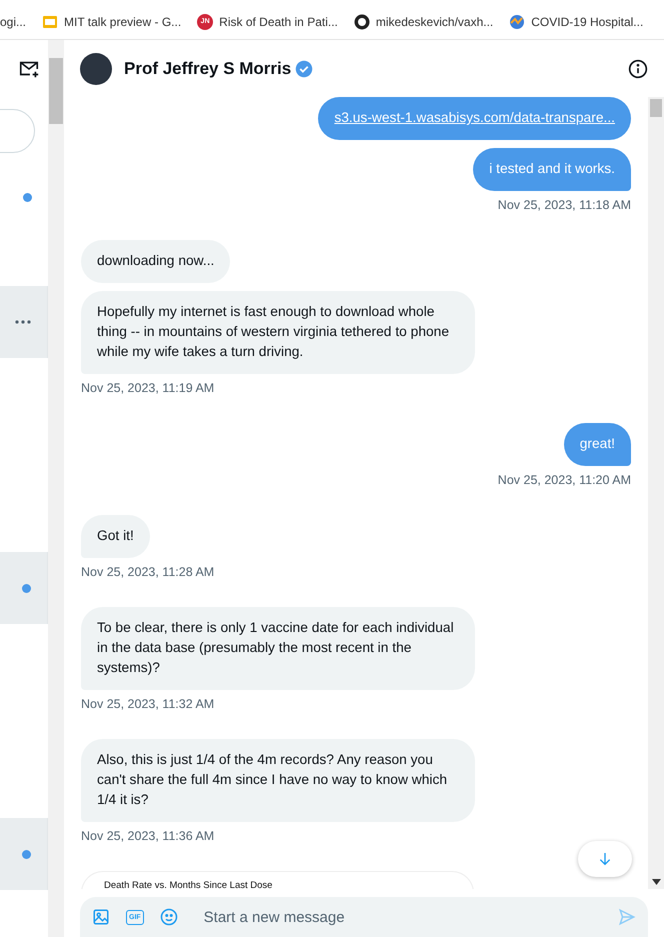 Image resolution: width=664 pixels, height=937 pixels. Describe the element at coordinates (564, 480) in the screenshot. I see `message-timestamp: Nov 25, 2023, 11:20 AM` at that location.